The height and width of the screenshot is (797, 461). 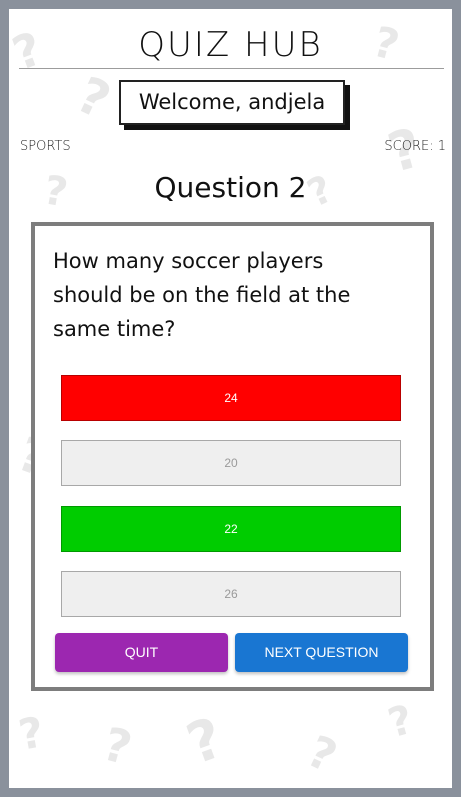 I want to click on next-question-button: NEXT QUESTION, so click(x=321, y=652).